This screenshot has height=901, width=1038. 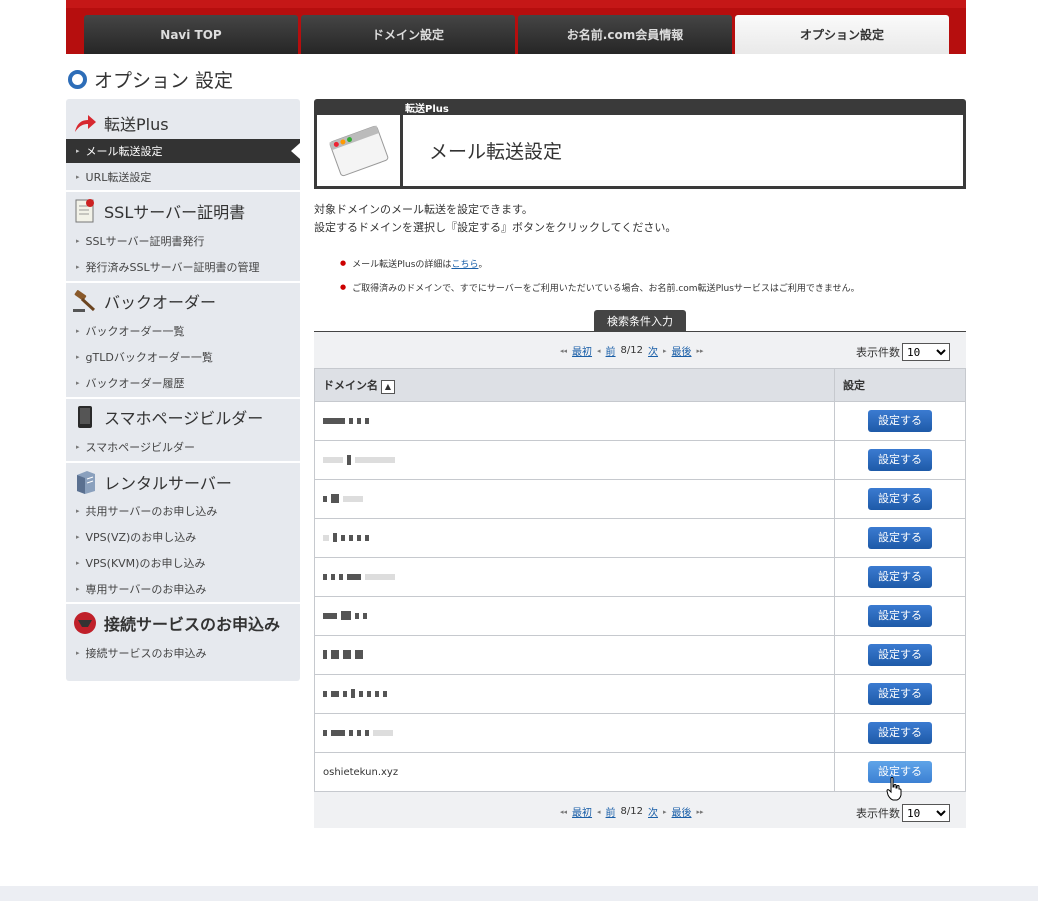 What do you see at coordinates (640, 321) in the screenshot?
I see `search-conditions-tab: 検索条件入力` at bounding box center [640, 321].